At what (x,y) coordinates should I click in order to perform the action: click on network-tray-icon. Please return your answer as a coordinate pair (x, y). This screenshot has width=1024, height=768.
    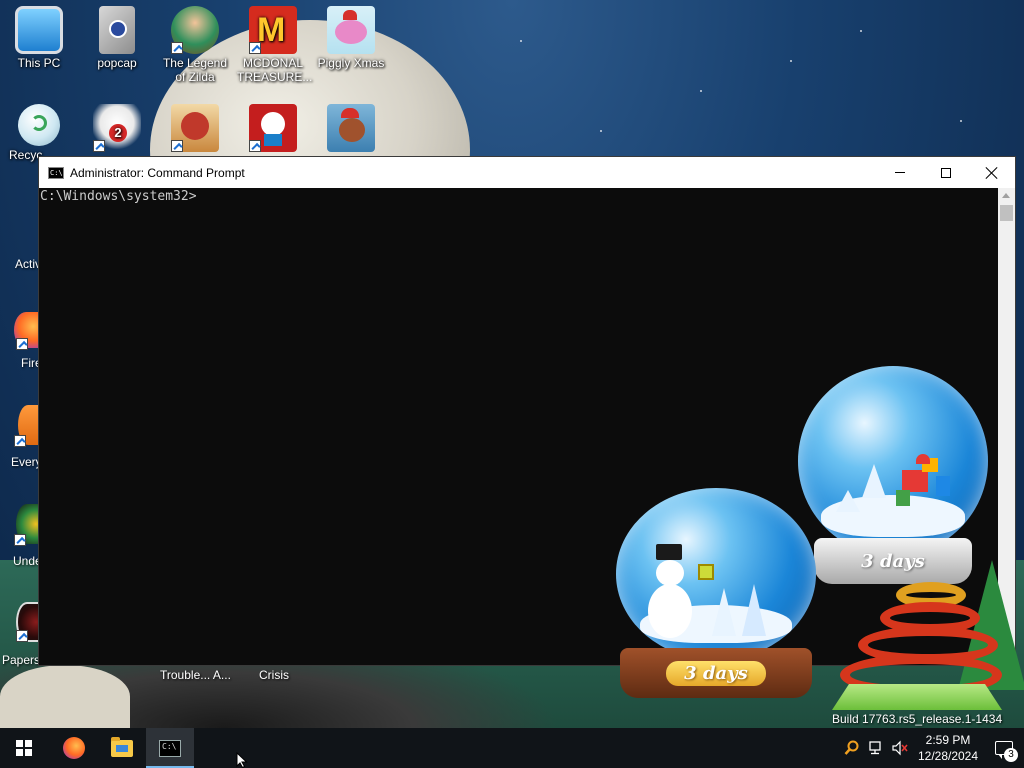
    Looking at the image, I should click on (876, 748).